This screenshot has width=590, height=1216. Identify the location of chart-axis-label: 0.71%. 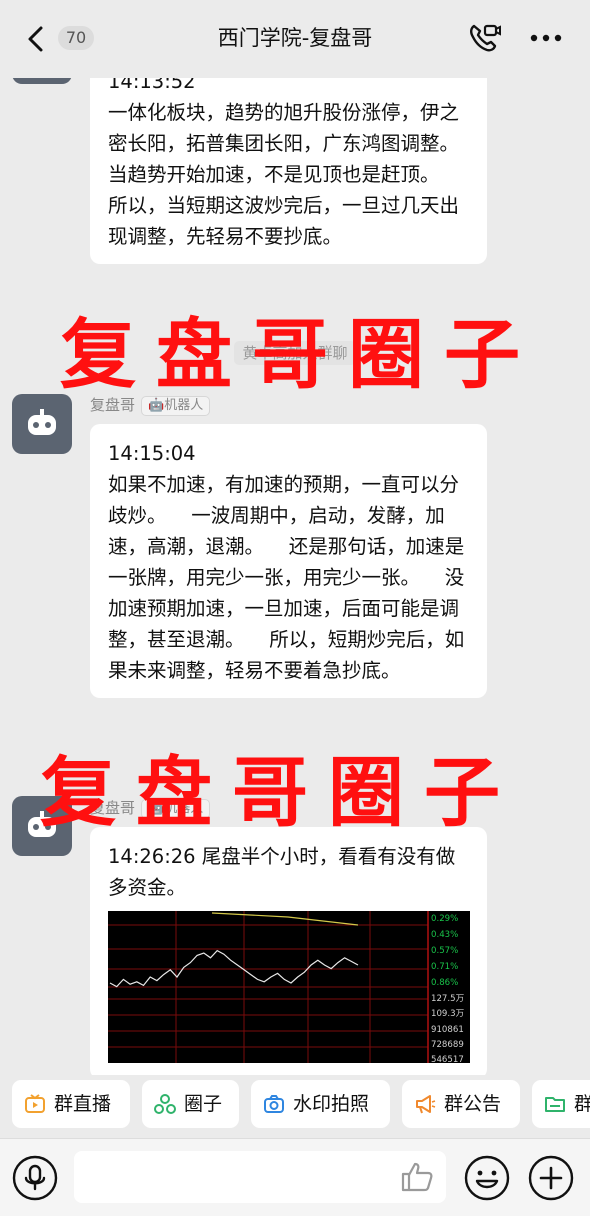
(444, 967).